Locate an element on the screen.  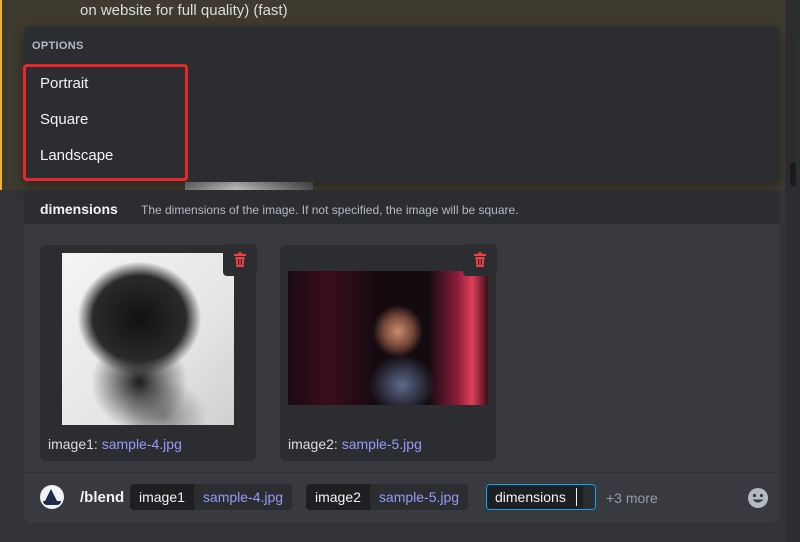
param-chip-dimensions: dimensions is located at coordinates (541, 497).